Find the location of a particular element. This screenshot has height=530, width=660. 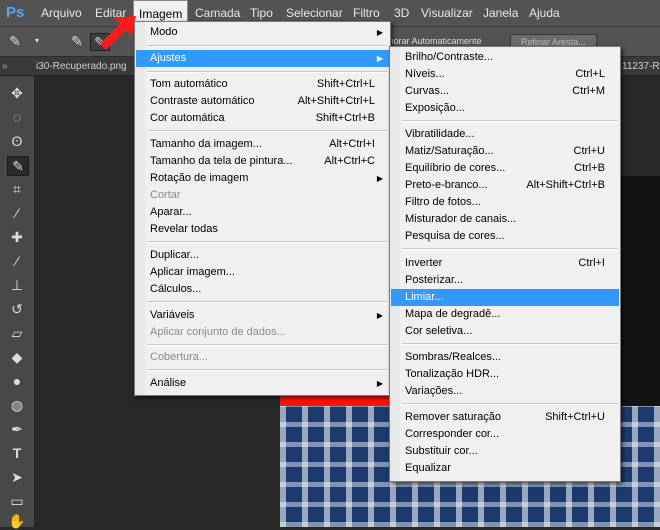

lasso-tool-icon: ʘ is located at coordinates (17, 141).